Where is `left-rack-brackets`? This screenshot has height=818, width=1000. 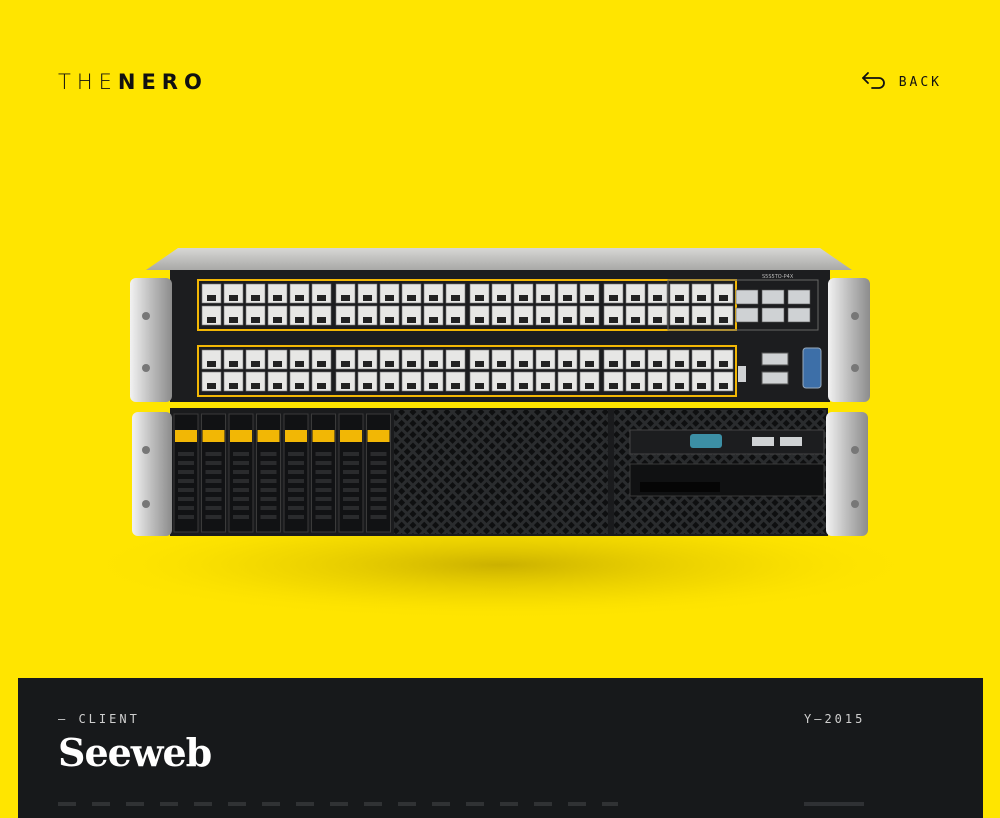 left-rack-brackets is located at coordinates (151, 407).